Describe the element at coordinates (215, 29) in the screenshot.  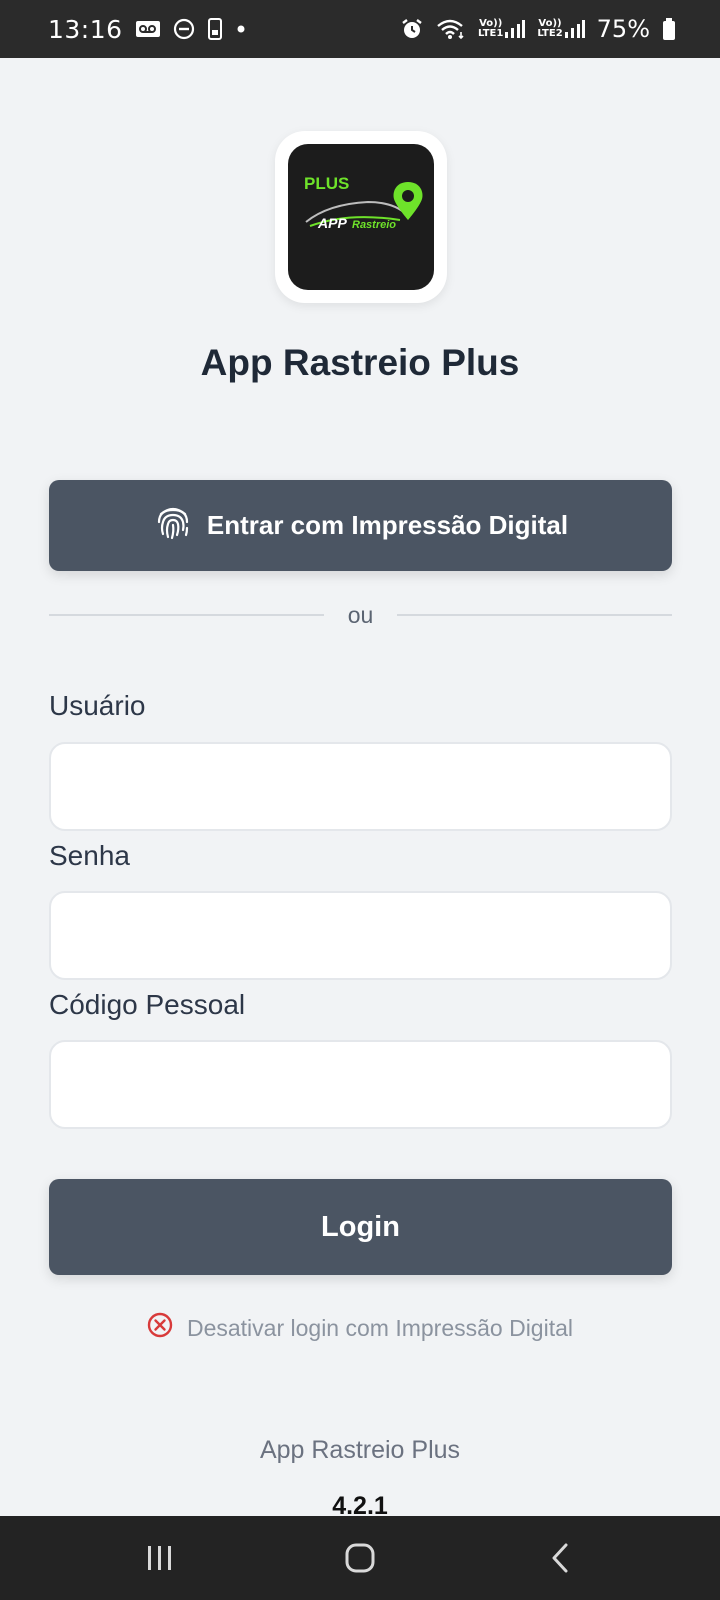
I see `phone-icon` at that location.